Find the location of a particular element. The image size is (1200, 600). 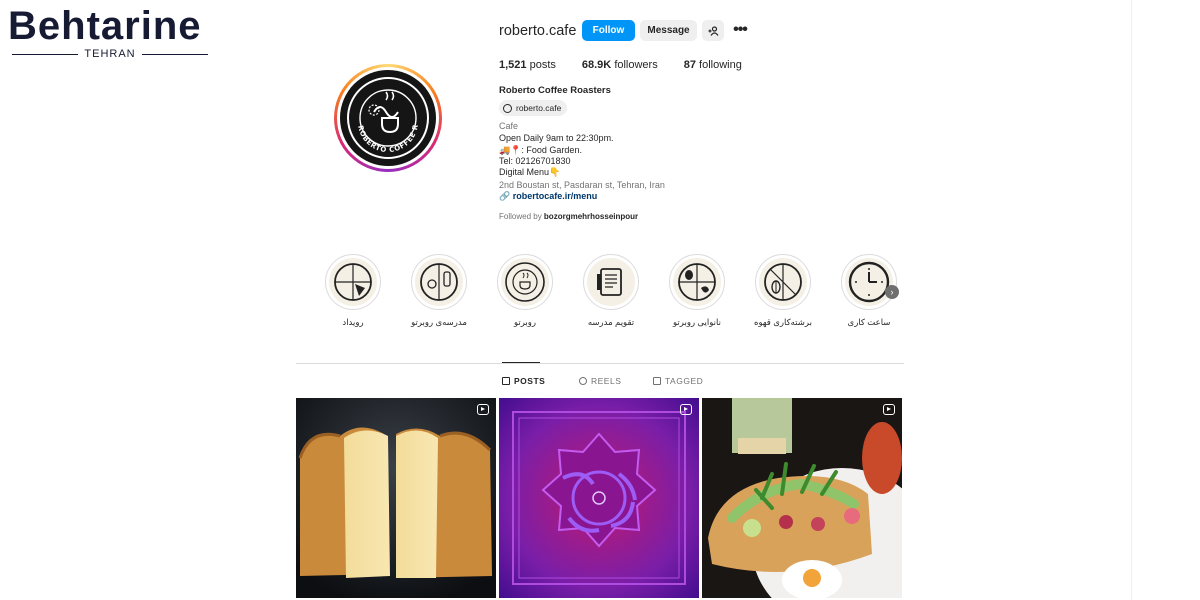

stat-followers: 68.9K followers is located at coordinates (620, 65).